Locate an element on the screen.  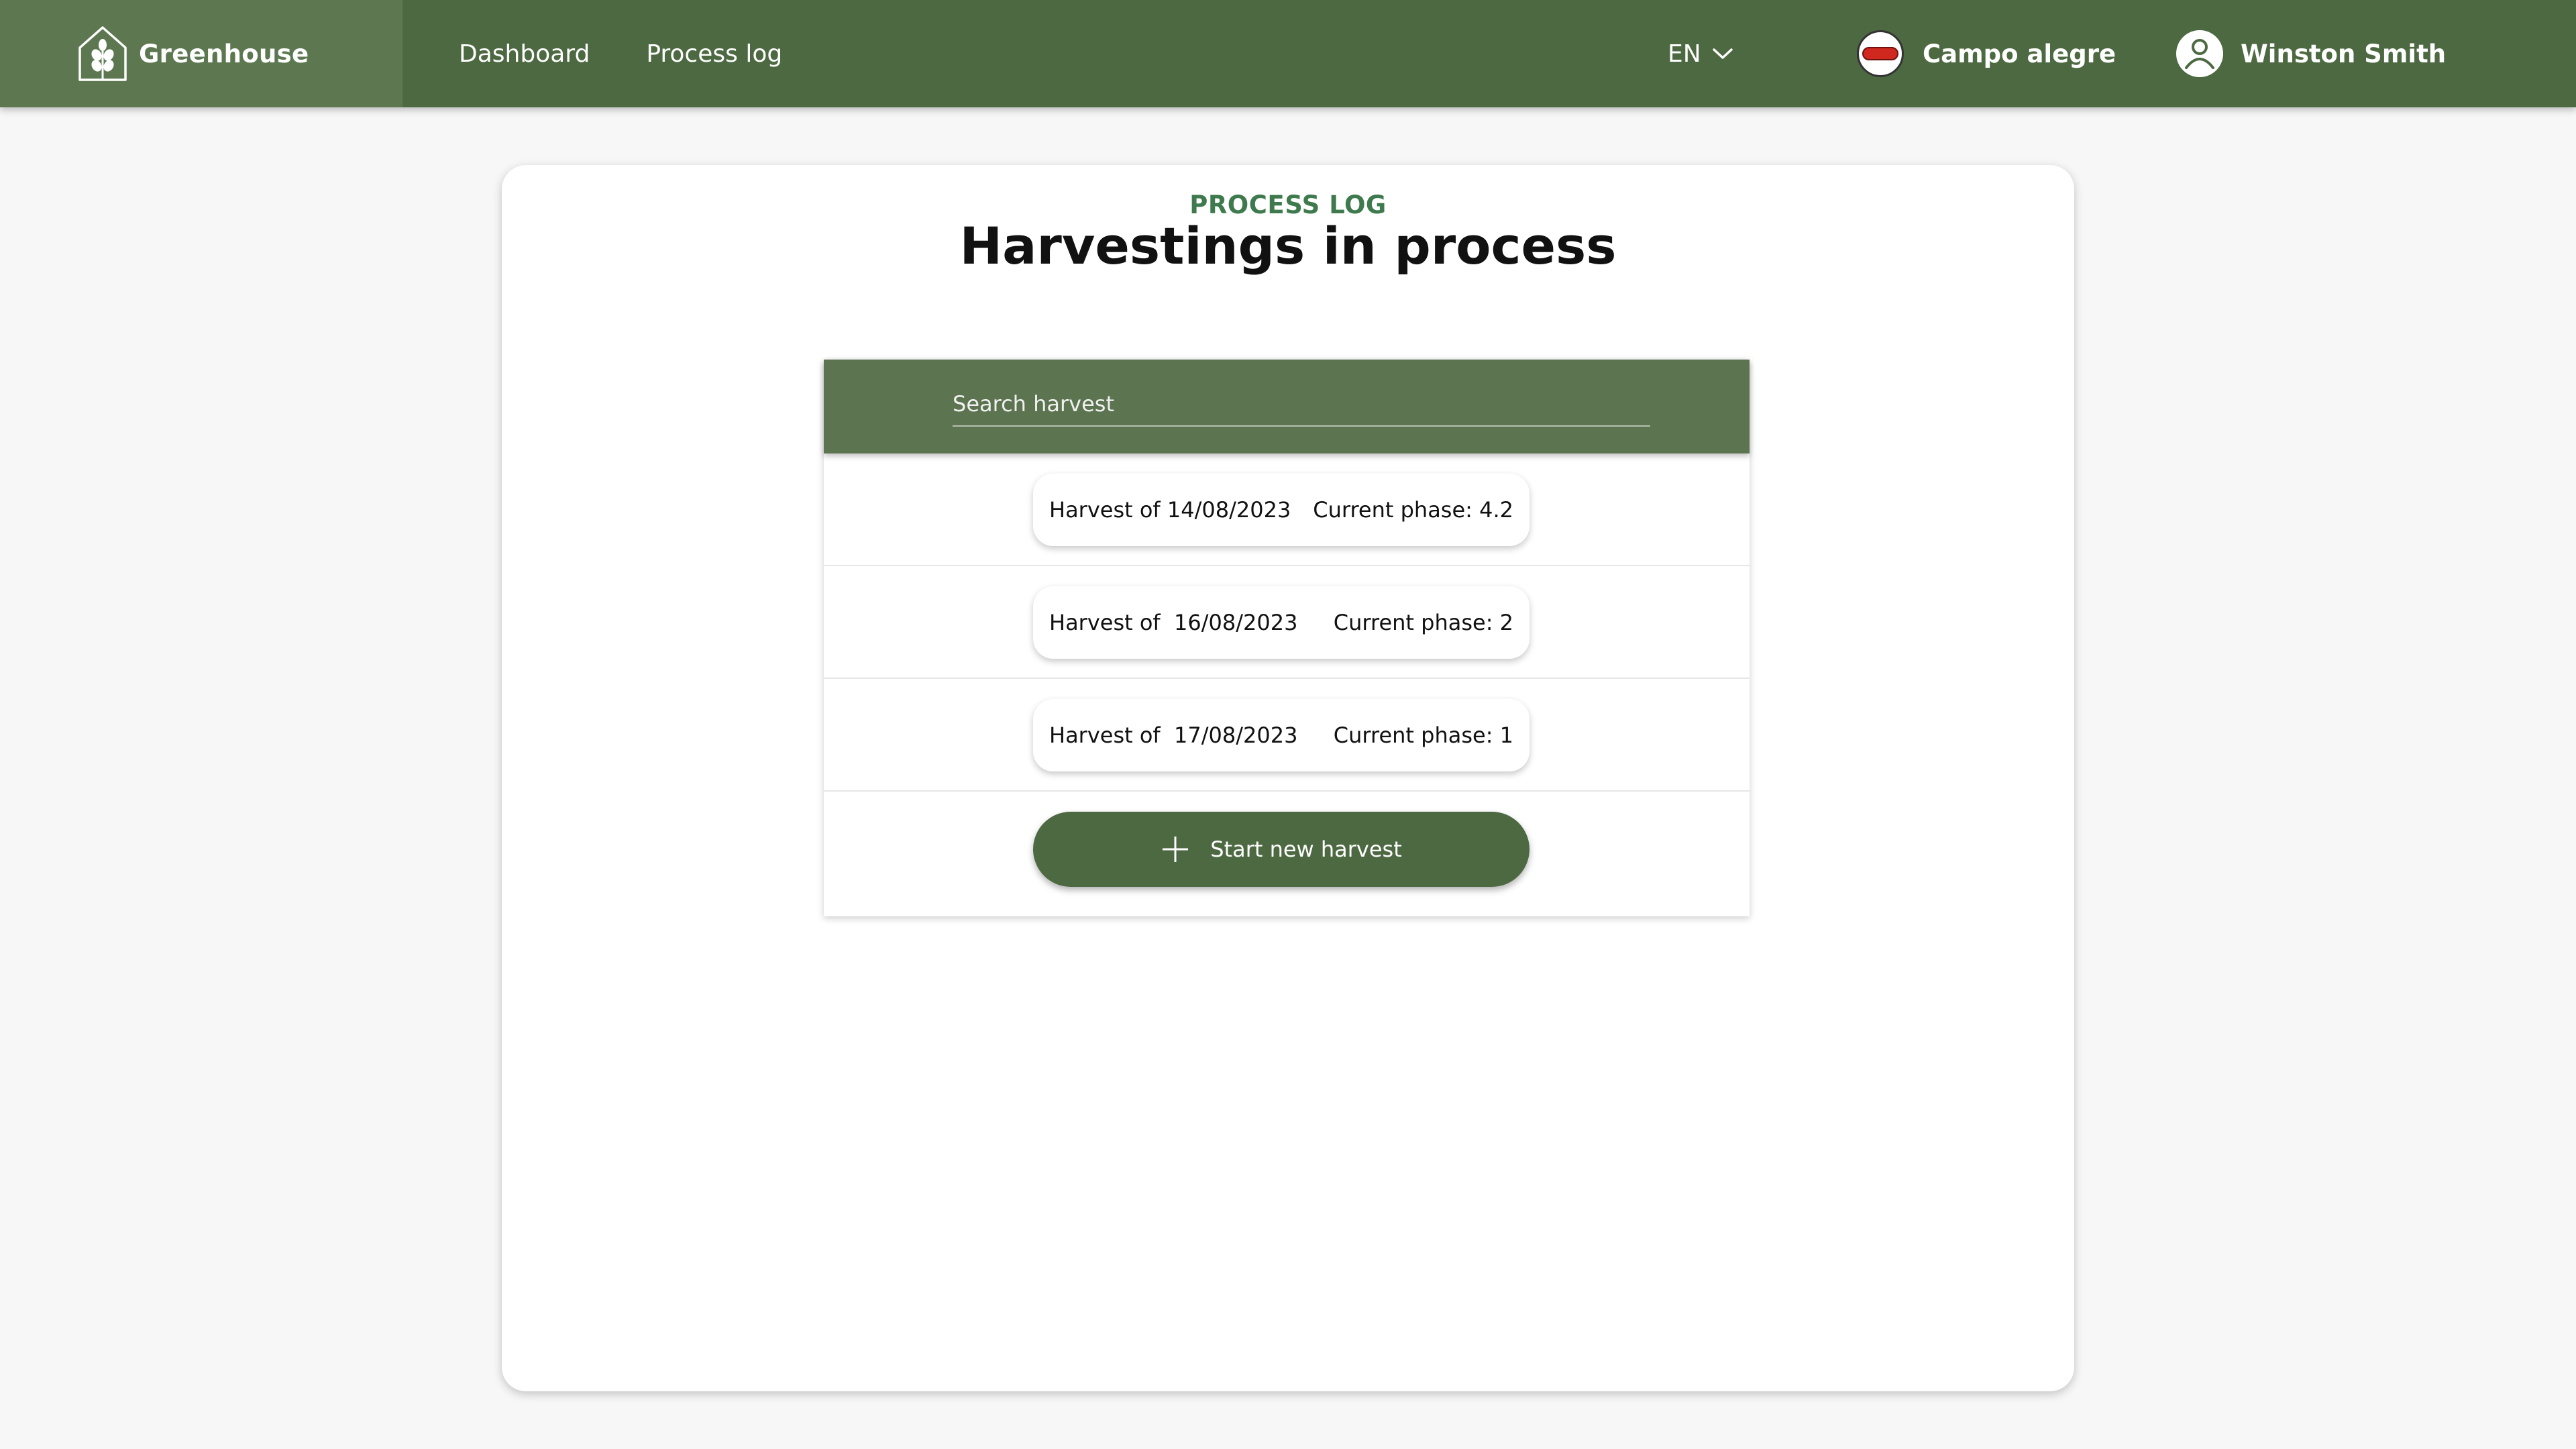
list-item: Harvest of 14/08/2023 Current phase: 4.2 is located at coordinates (1287, 509).